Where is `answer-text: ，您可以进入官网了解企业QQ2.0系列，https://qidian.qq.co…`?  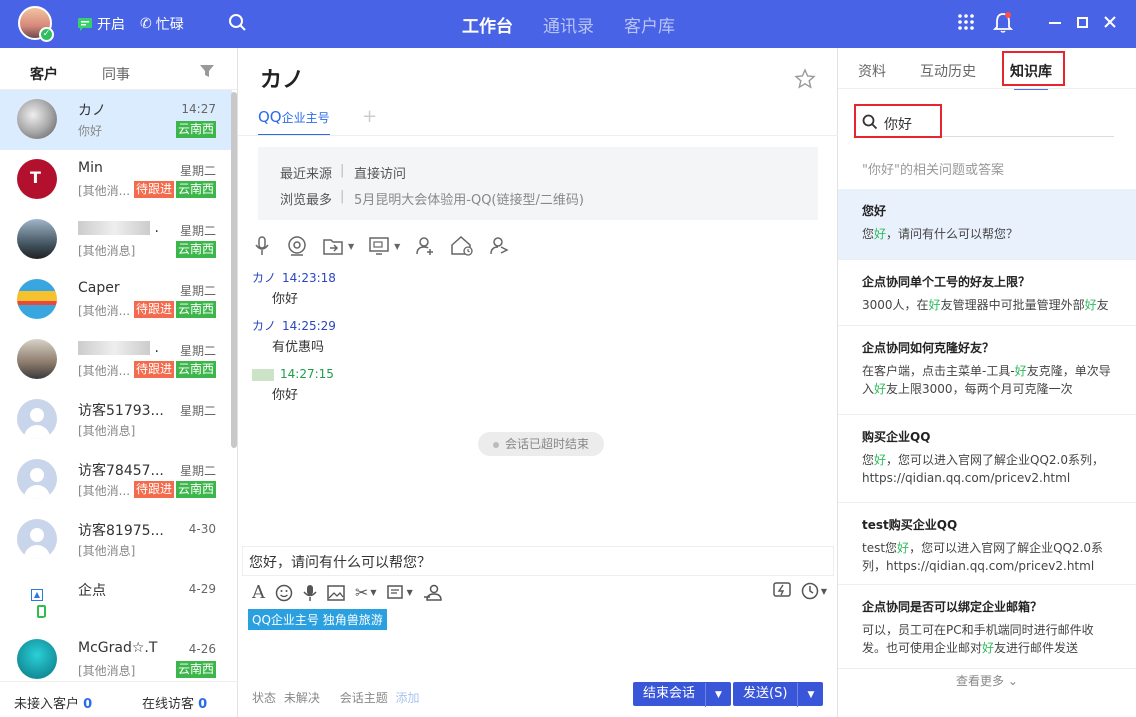
answer-text: ，您可以进入官网了解企业QQ2.0系列，https://qidian.qq.co… is located at coordinates (983, 469).